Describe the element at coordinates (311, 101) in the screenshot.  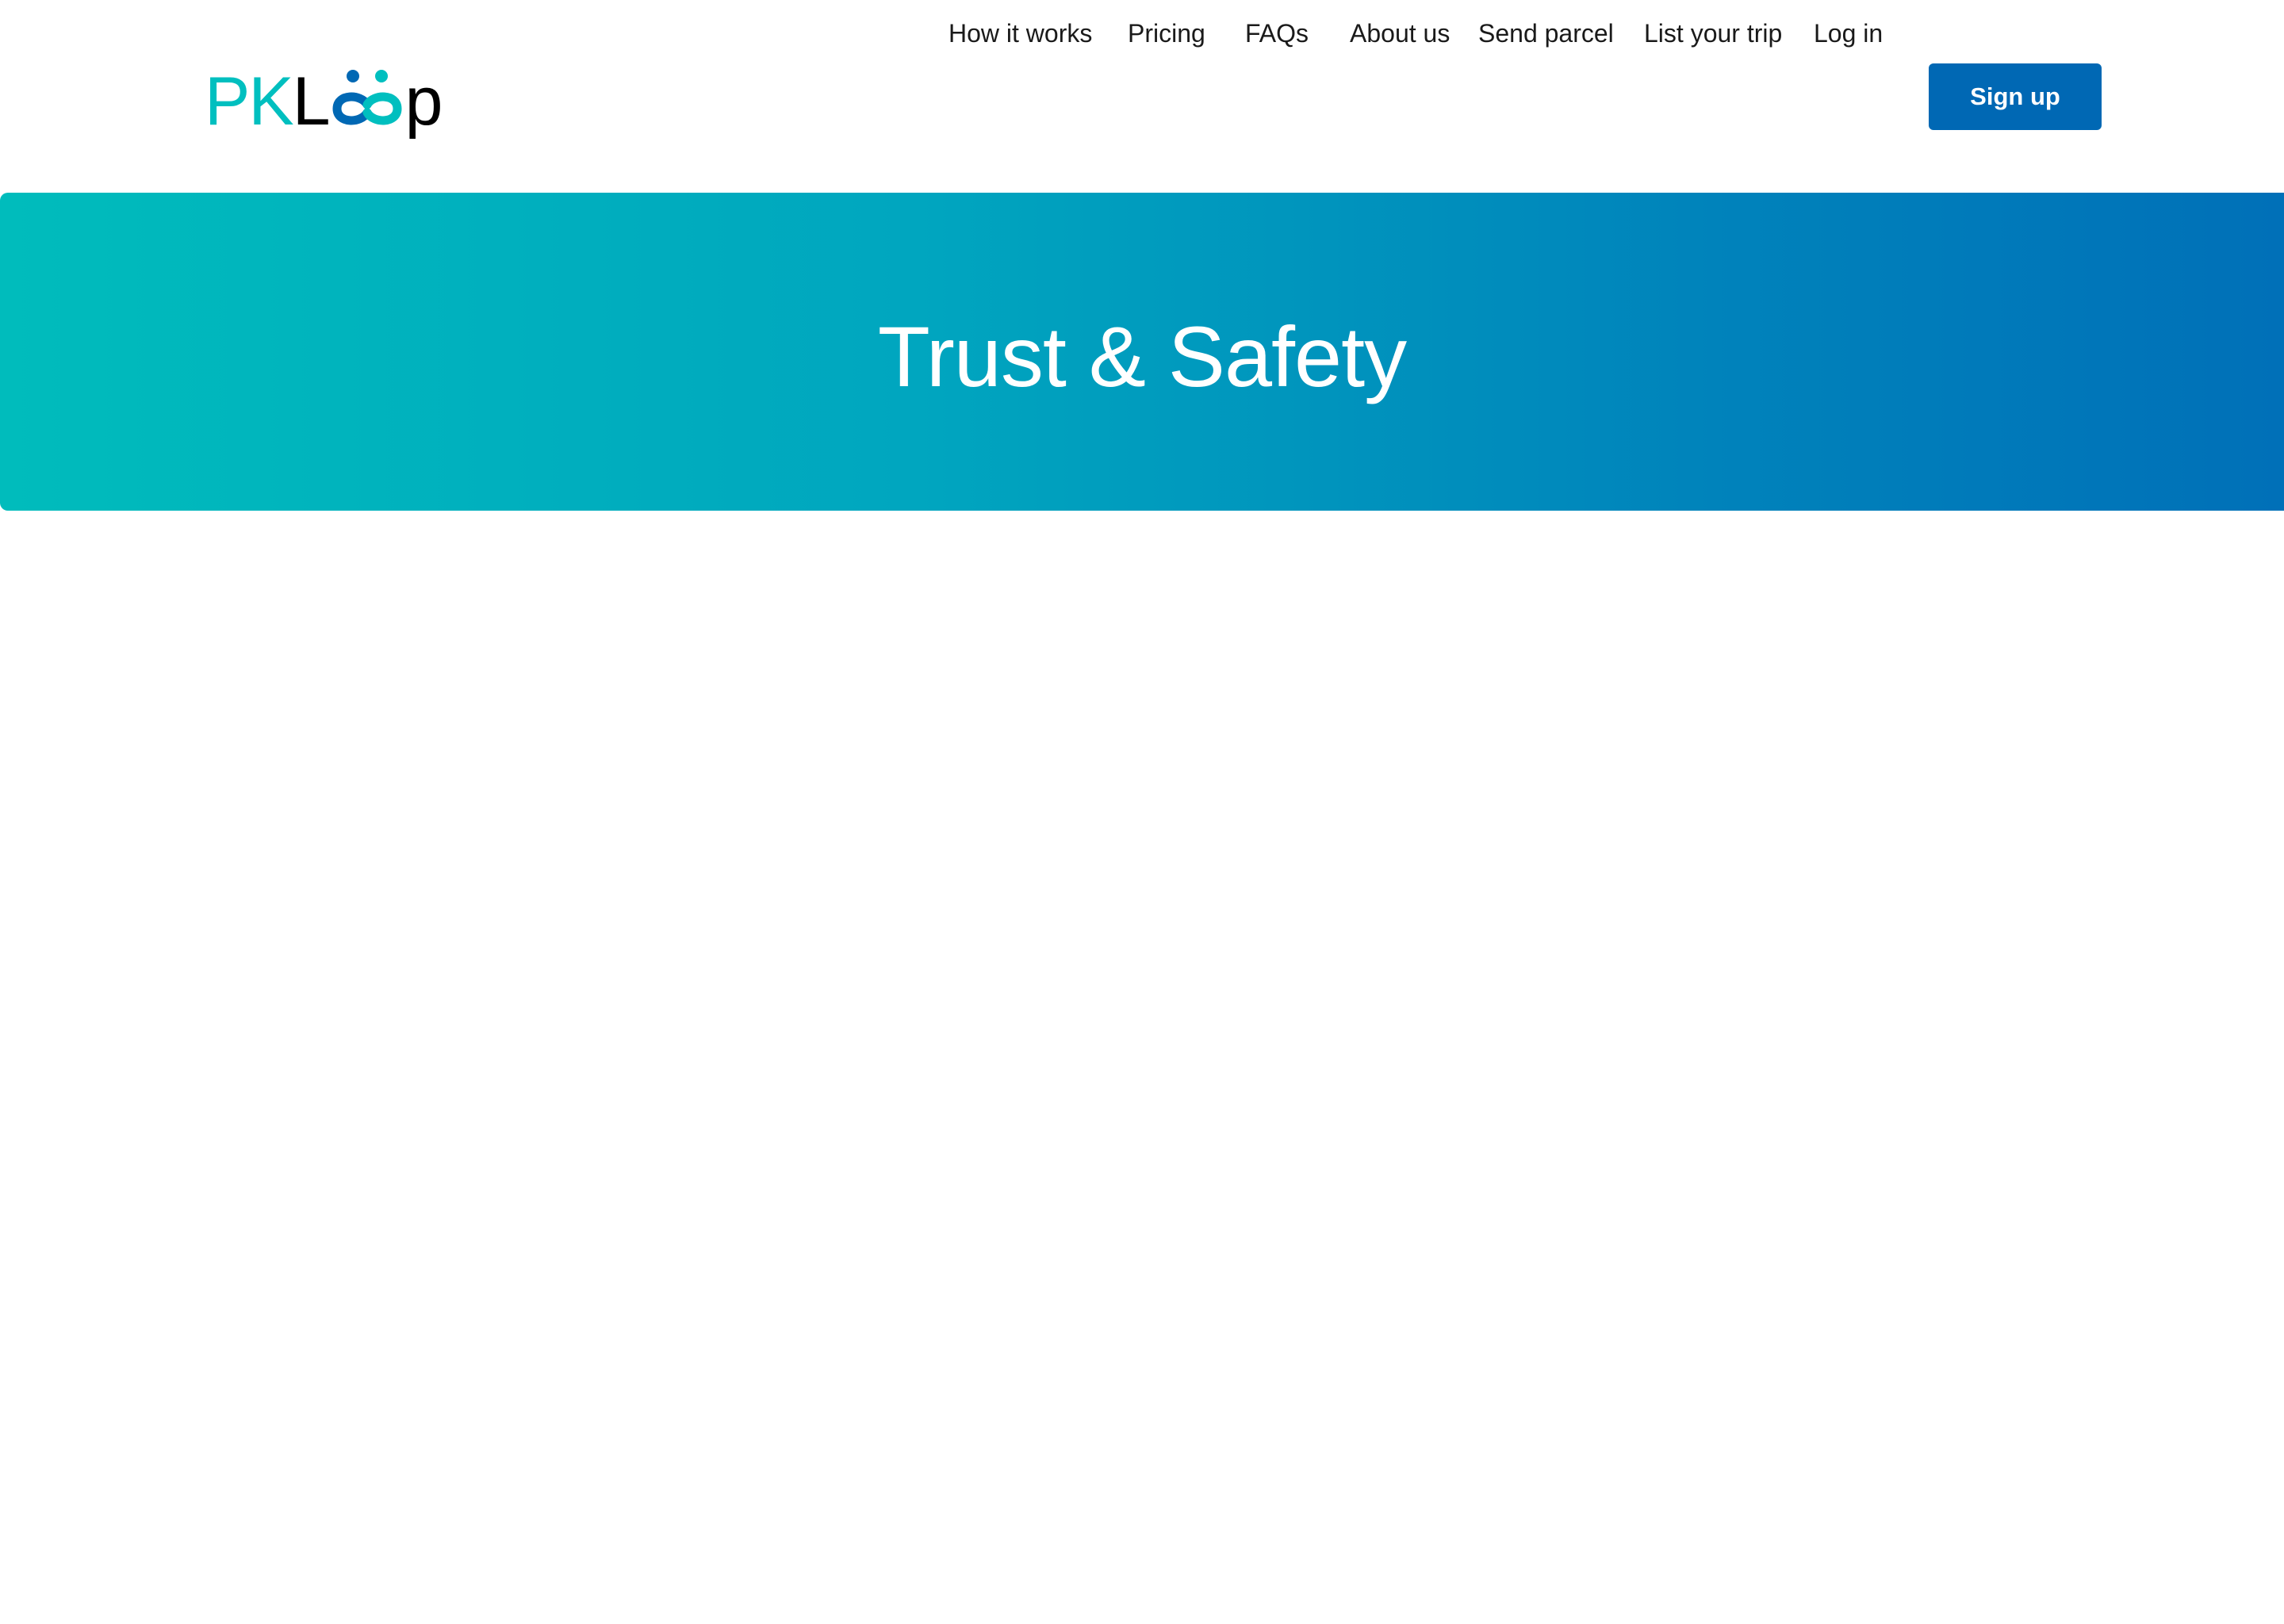
I see `logo-text-l: L` at that location.